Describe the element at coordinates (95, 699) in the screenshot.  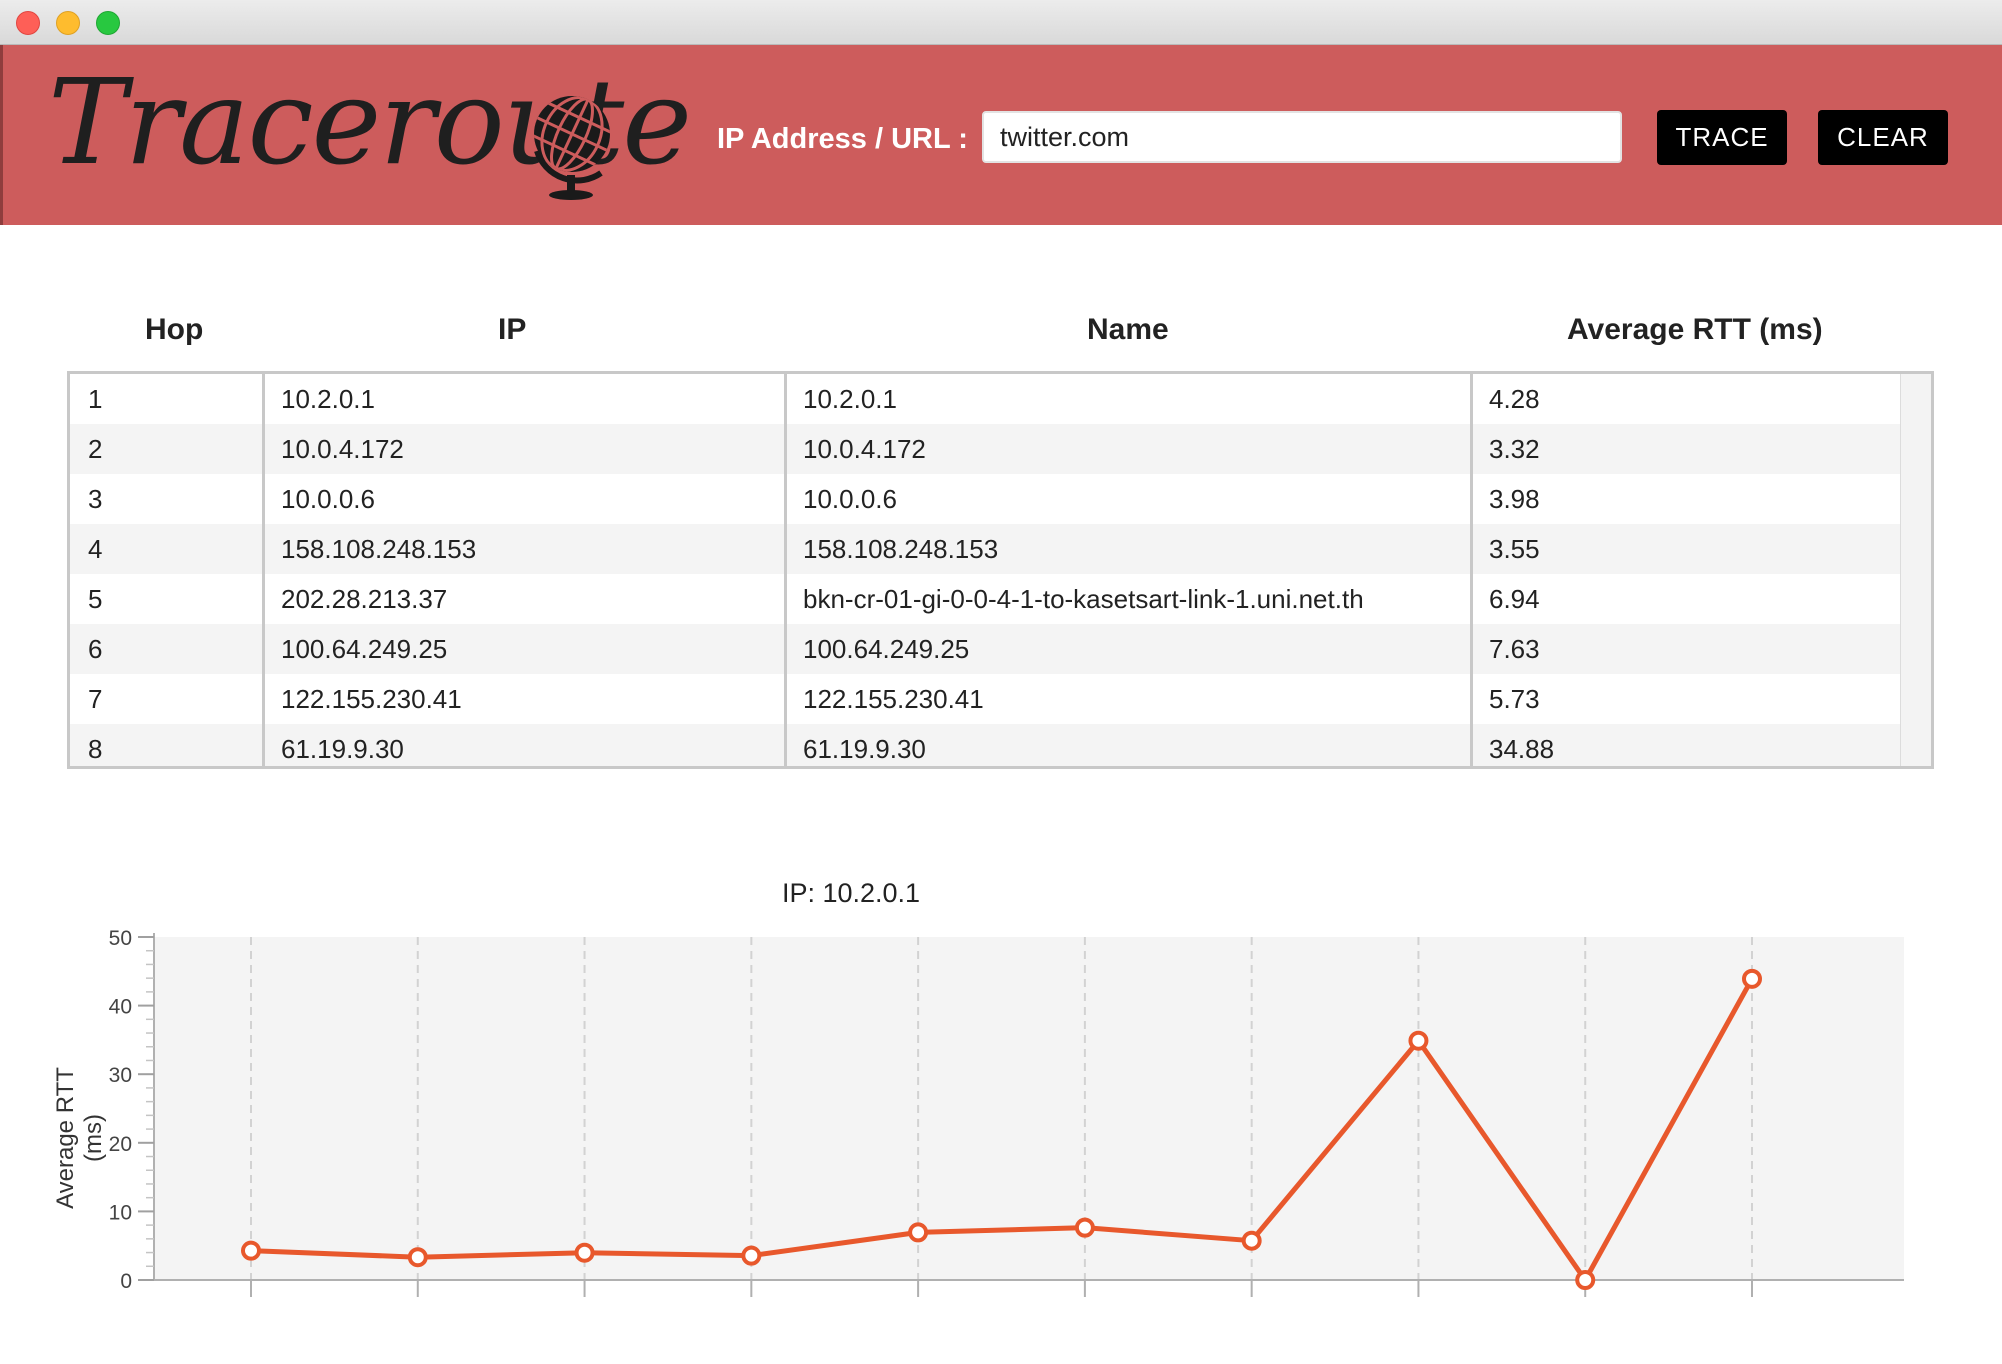
I see `hop-cell: 7` at that location.